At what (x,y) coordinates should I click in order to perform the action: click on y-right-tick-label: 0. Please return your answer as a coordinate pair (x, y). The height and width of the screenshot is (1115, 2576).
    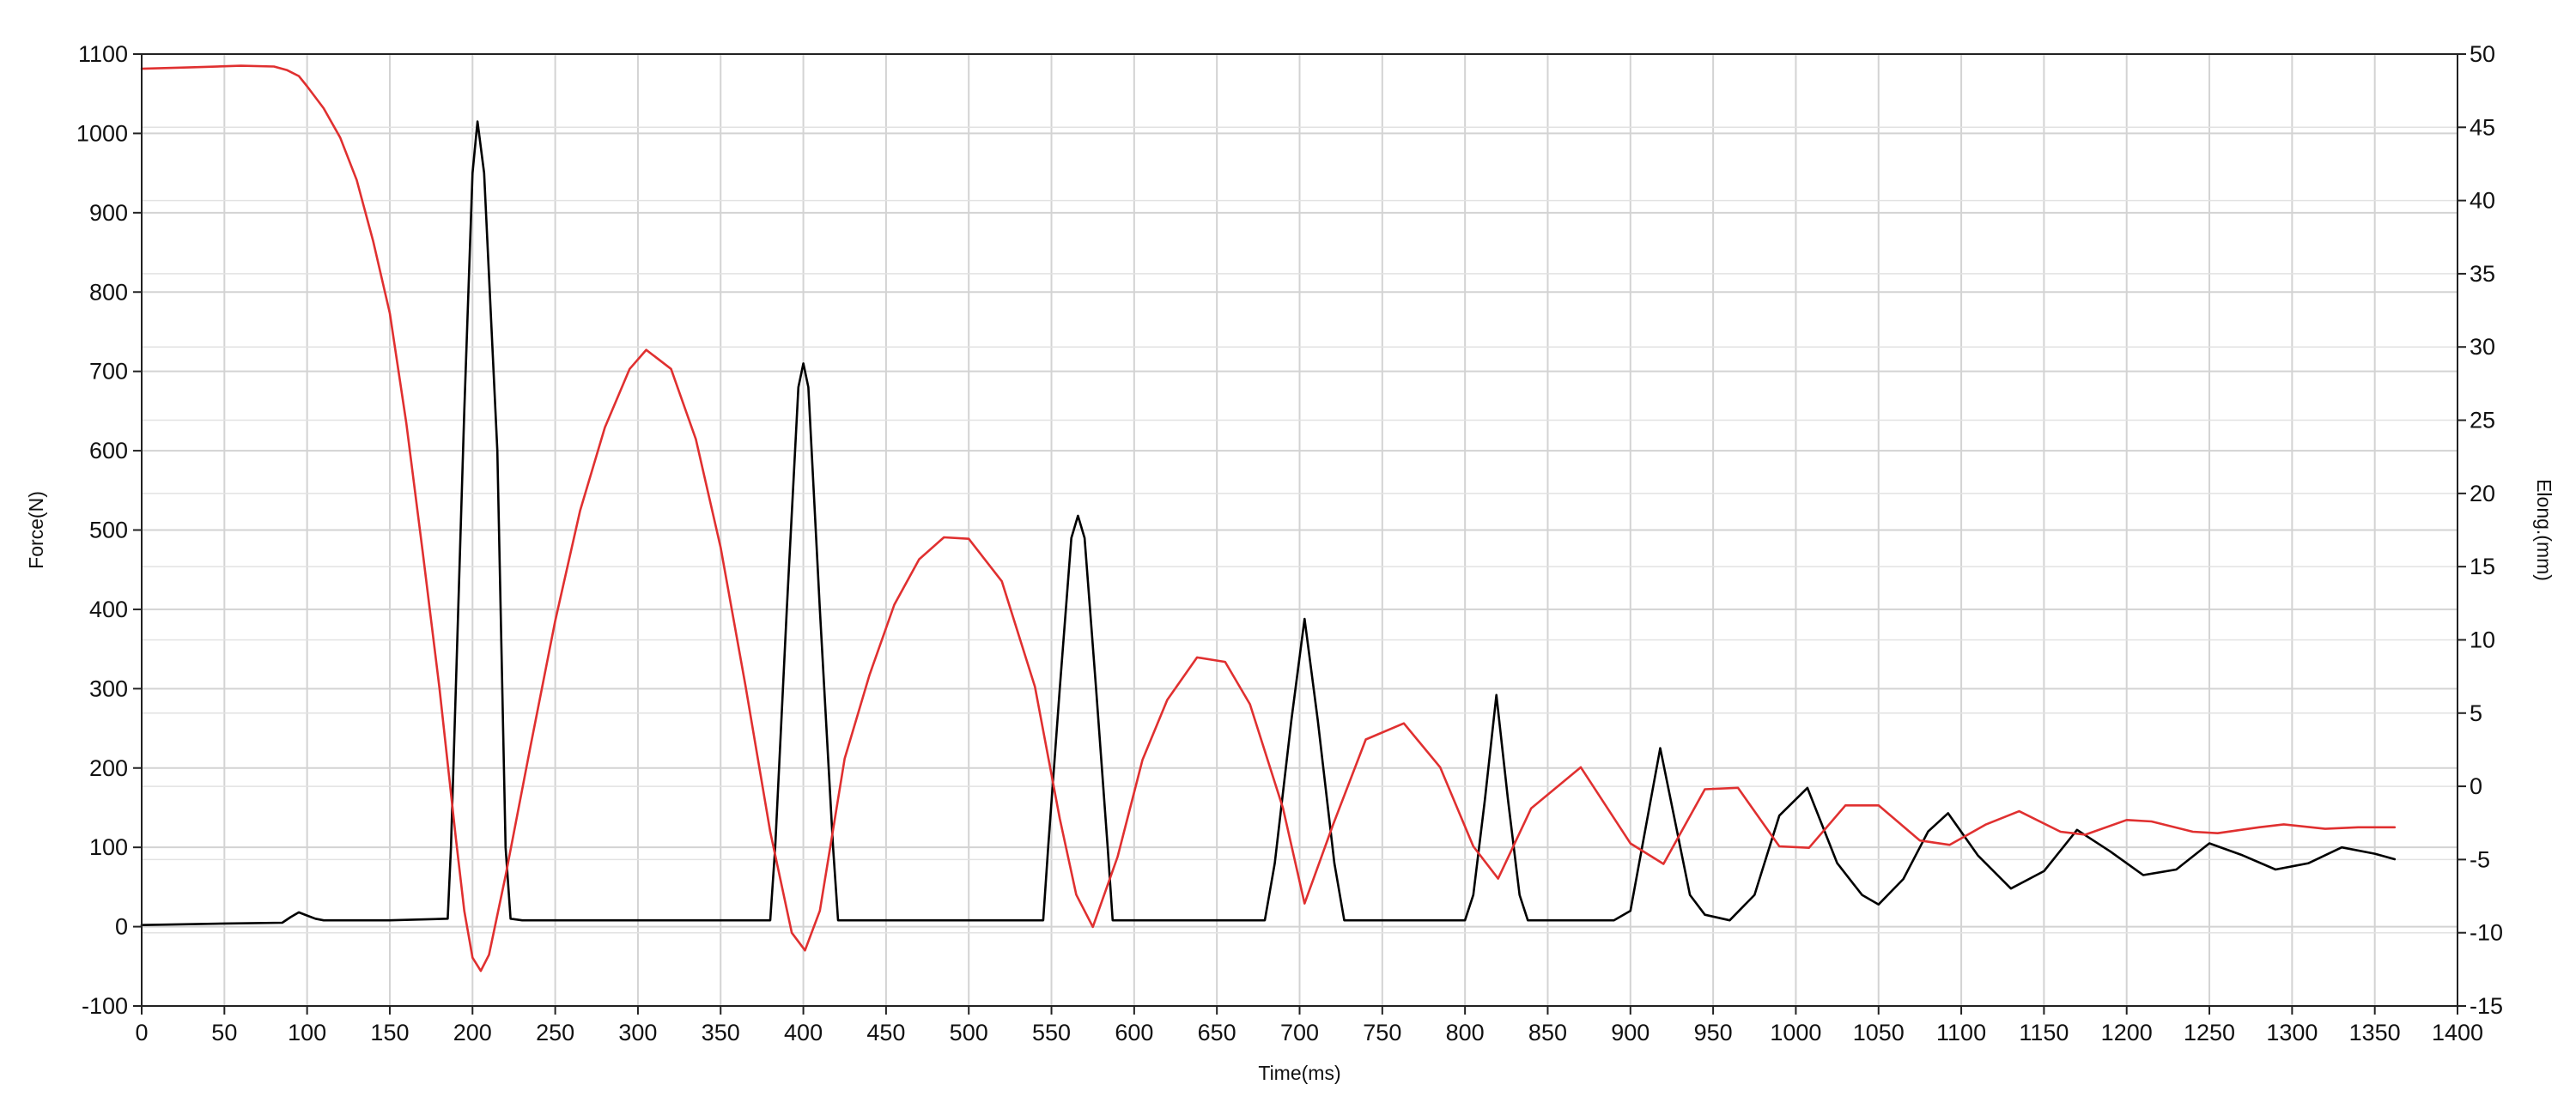
    Looking at the image, I should click on (2476, 786).